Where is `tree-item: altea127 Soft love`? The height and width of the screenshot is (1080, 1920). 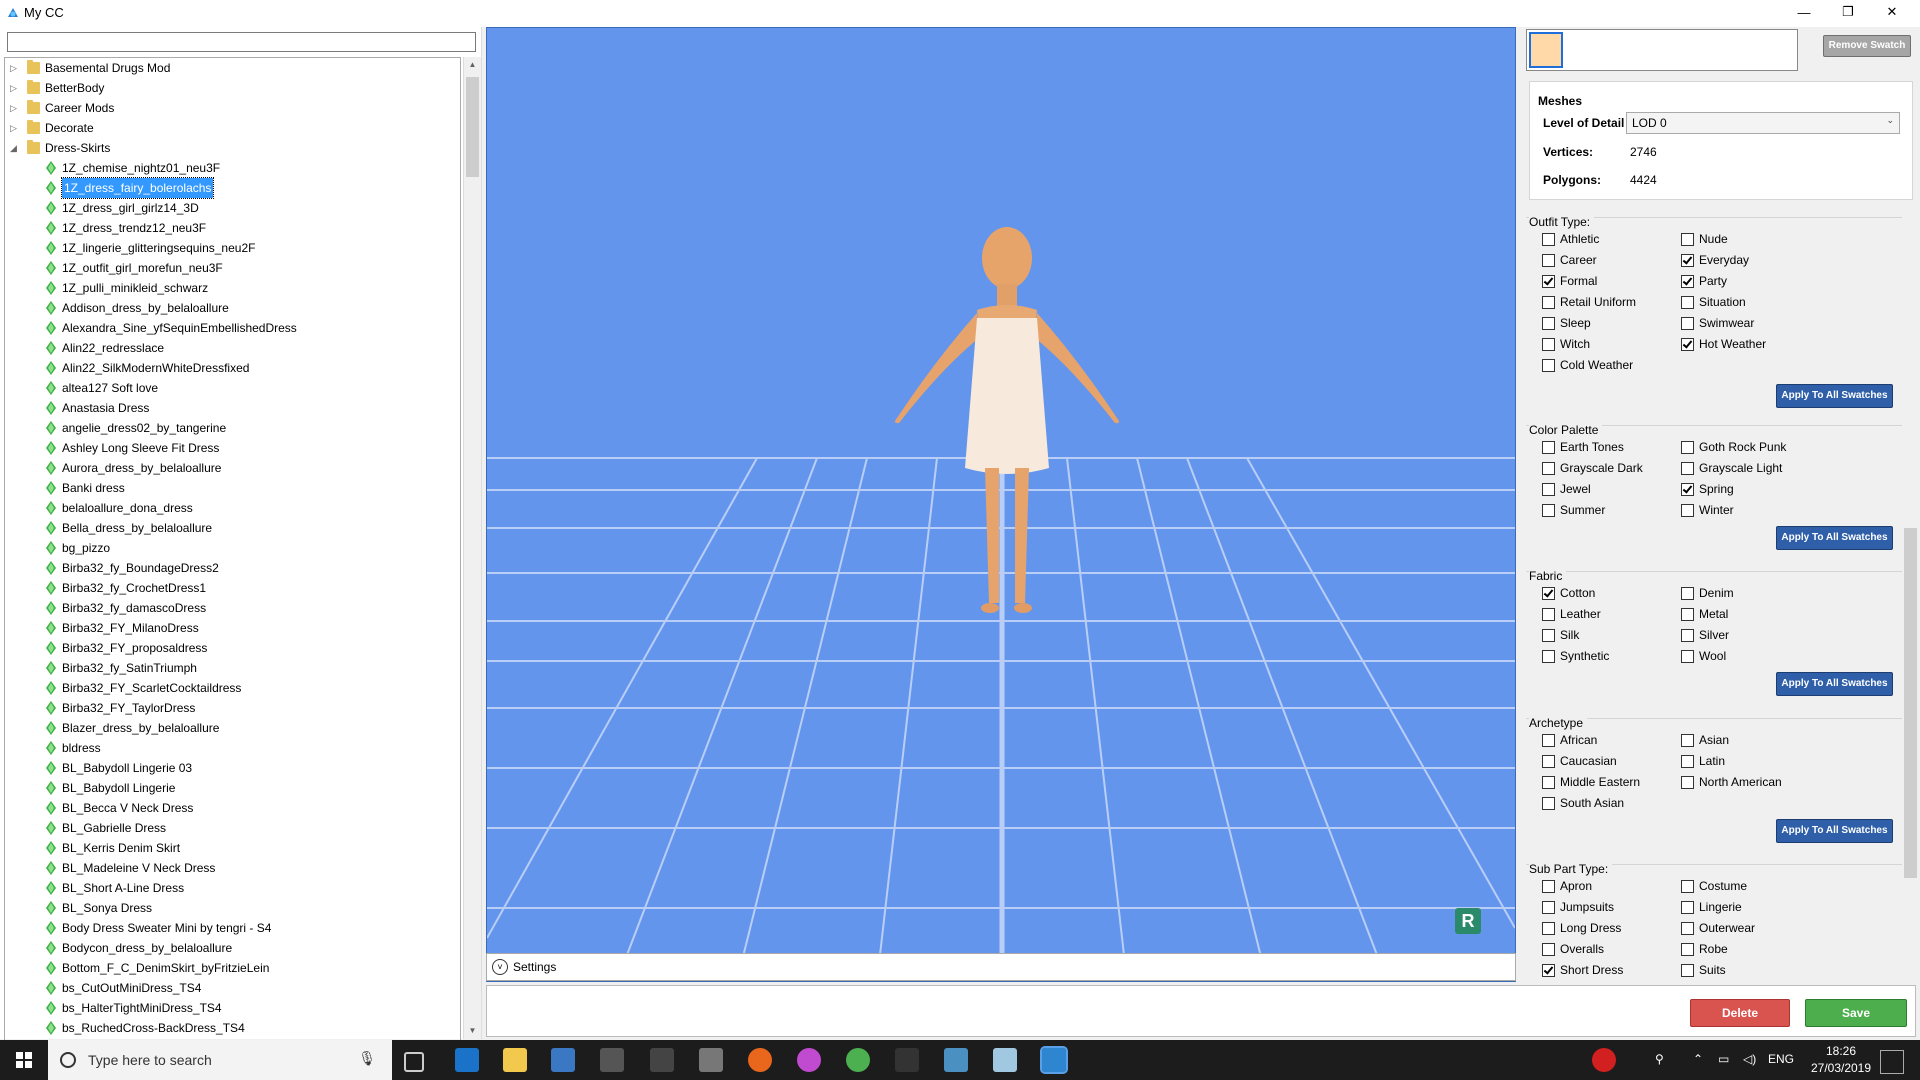
tree-item: altea127 Soft love is located at coordinates (232, 388).